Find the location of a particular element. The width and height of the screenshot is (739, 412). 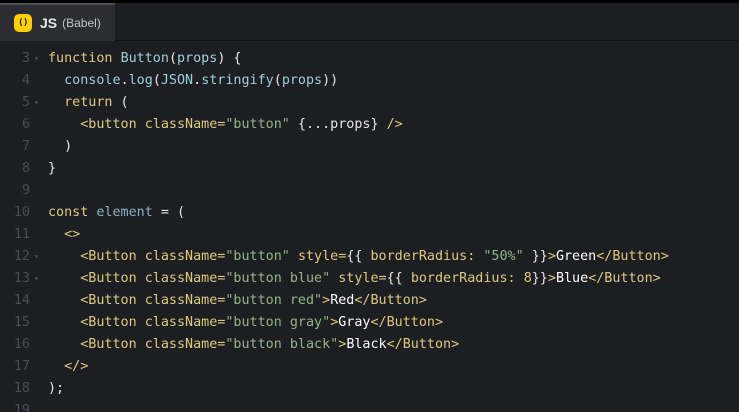

code-token: Black is located at coordinates (366, 344).